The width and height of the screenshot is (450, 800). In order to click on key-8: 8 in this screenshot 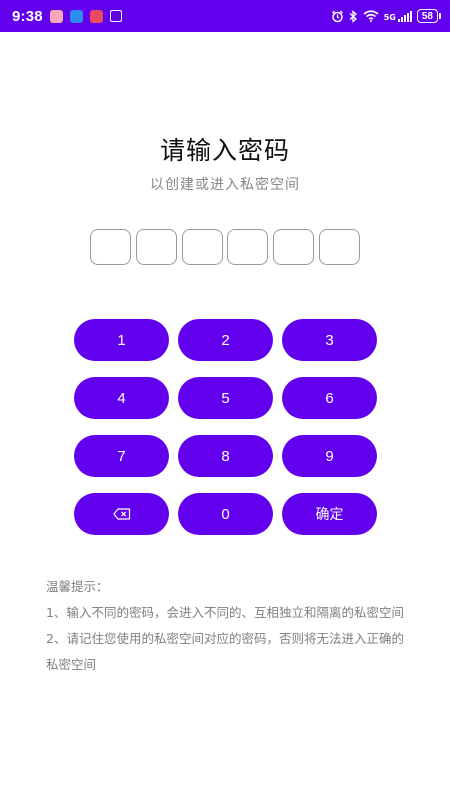, I will do `click(225, 456)`.